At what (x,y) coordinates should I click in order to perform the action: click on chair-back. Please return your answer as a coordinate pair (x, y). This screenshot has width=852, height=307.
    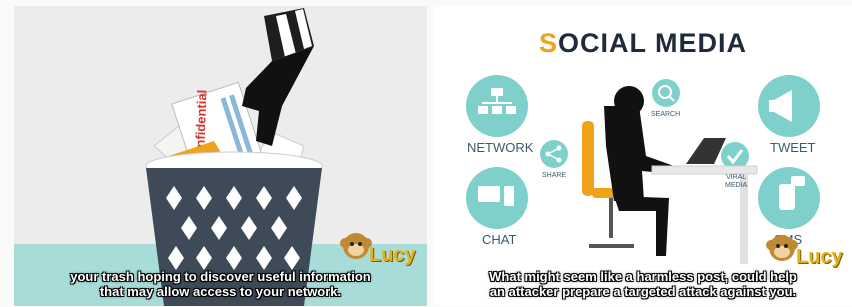
    Looking at the image, I should click on (588, 158).